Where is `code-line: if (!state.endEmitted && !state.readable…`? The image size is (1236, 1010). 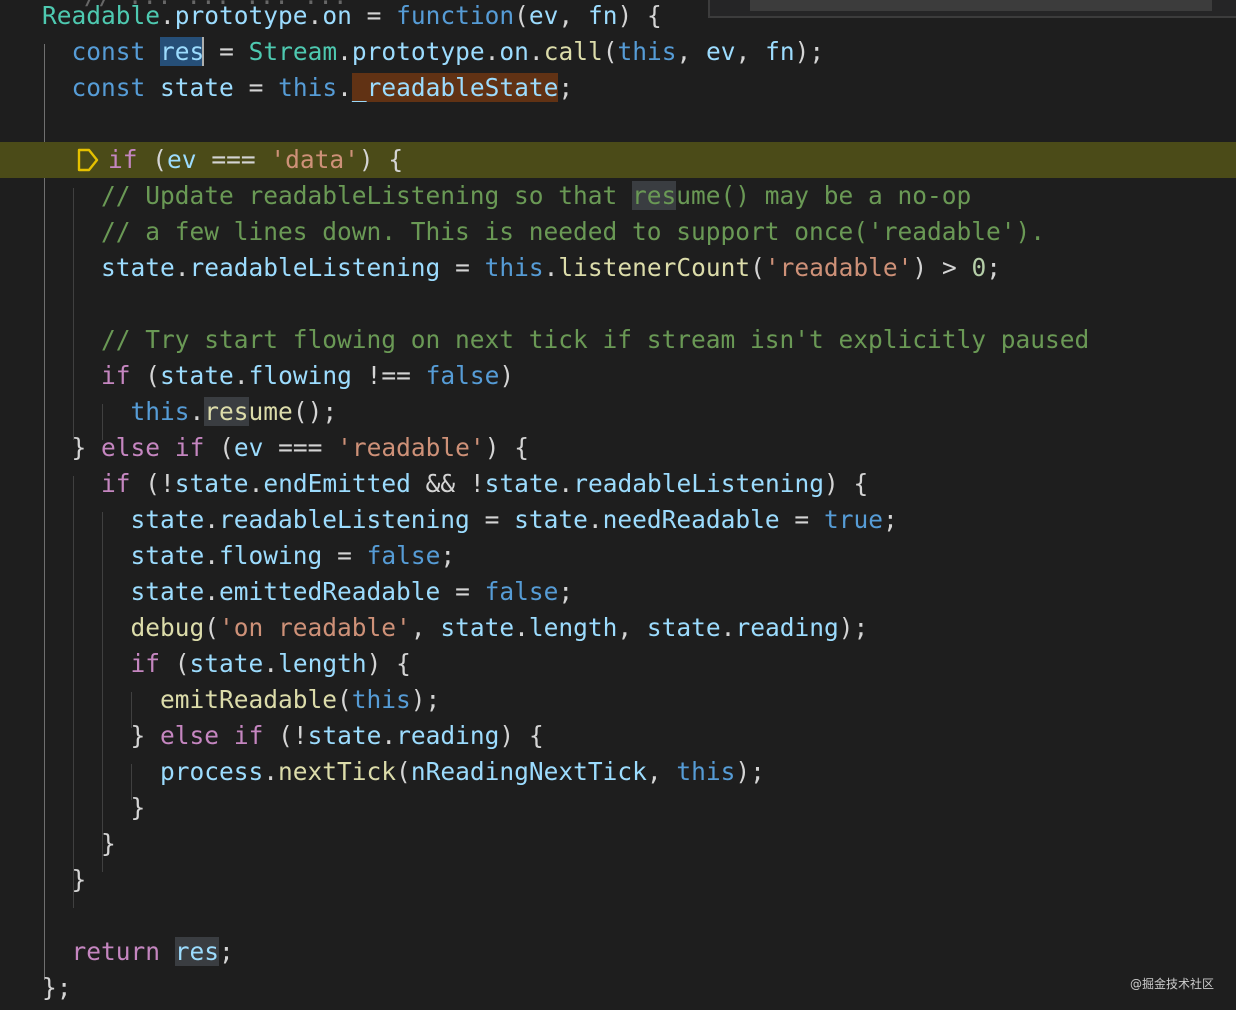 code-line: if (!state.endEmitted && !state.readable… is located at coordinates (618, 484).